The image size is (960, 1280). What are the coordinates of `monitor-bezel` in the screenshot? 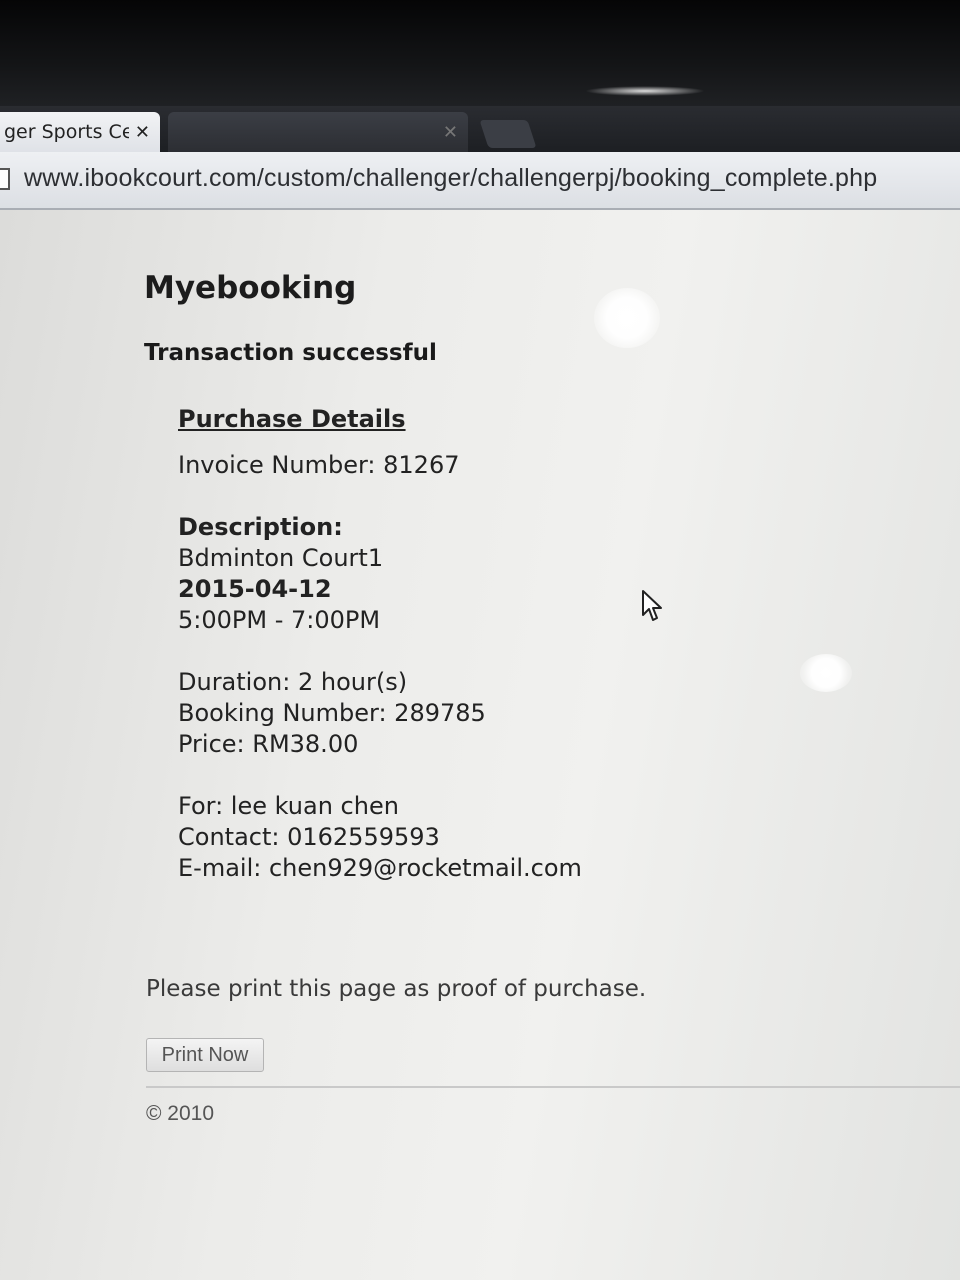 It's located at (480, 55).